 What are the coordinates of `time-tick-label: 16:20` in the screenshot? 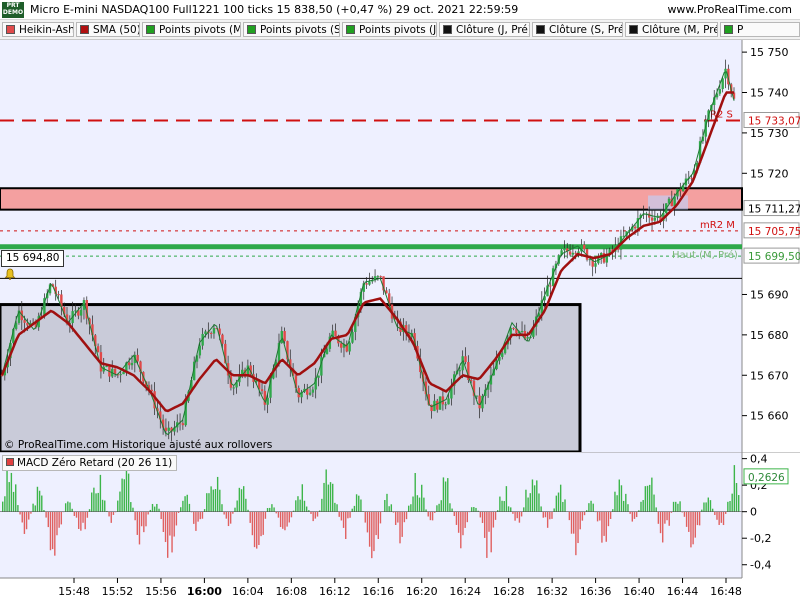 It's located at (422, 591).